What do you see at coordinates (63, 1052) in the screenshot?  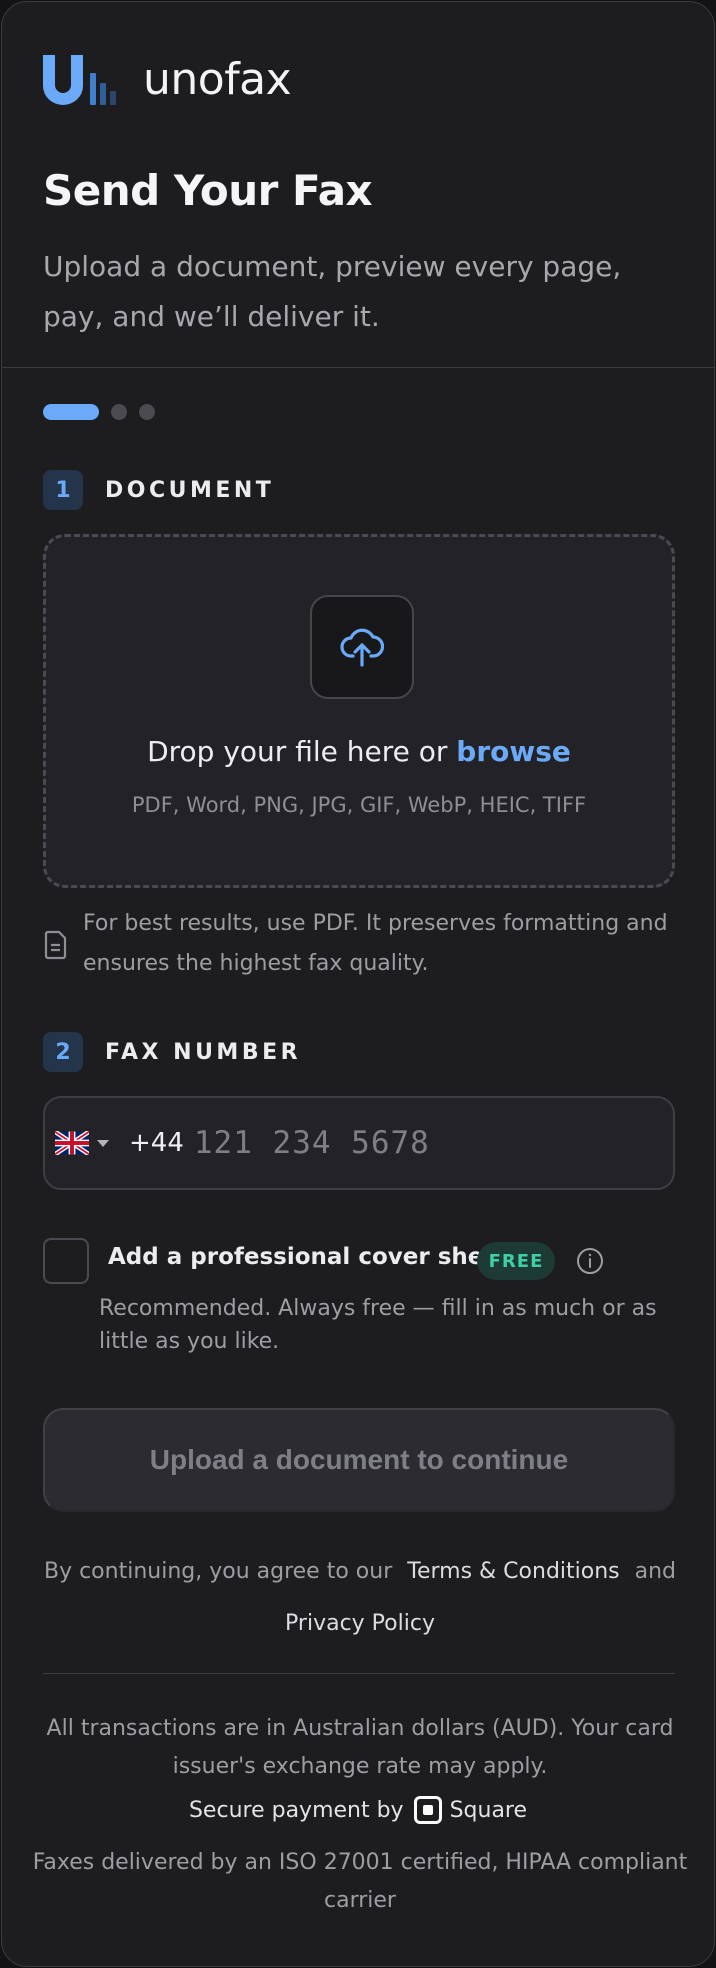 I see `step-number-badge: 2` at bounding box center [63, 1052].